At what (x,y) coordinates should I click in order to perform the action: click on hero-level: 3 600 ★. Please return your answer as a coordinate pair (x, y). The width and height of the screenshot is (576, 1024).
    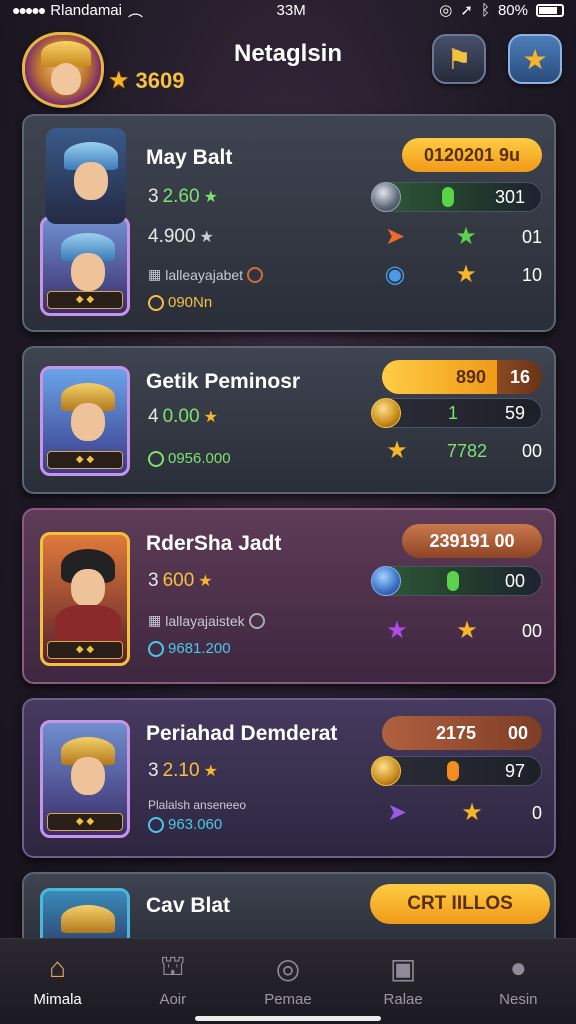
    Looking at the image, I should click on (180, 581).